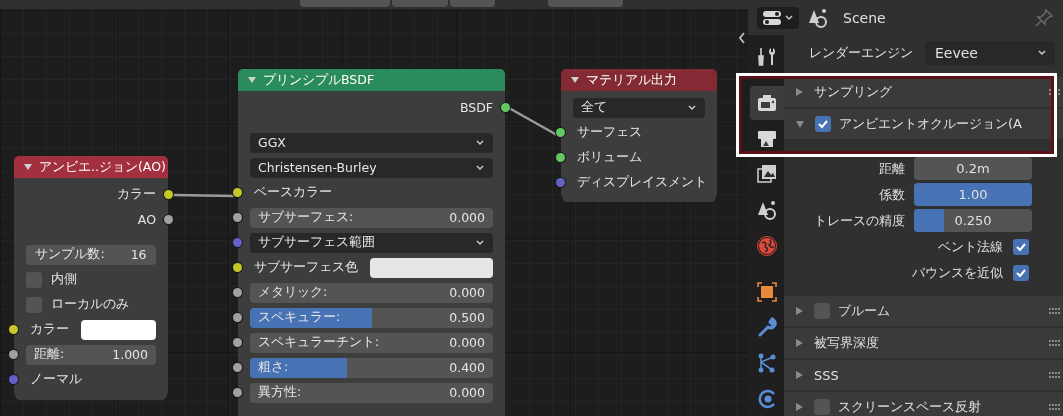  What do you see at coordinates (371, 317) in the screenshot?
I see `slider-field: スペキュラー: 0.500` at bounding box center [371, 317].